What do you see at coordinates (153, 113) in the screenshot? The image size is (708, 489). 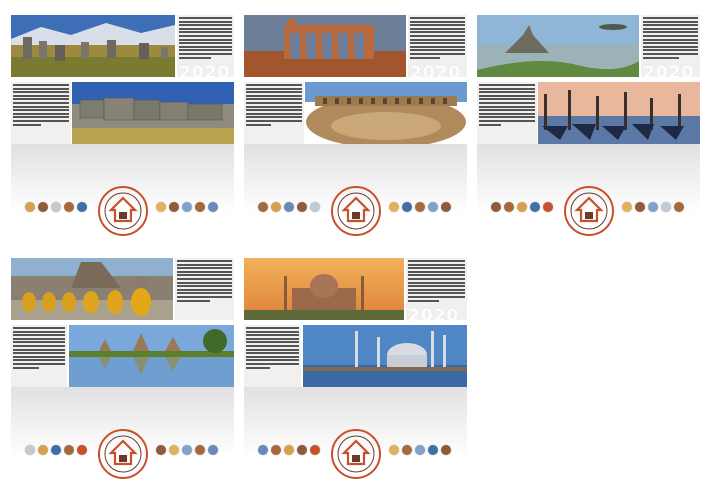 I see `photo-inca-wall` at bounding box center [153, 113].